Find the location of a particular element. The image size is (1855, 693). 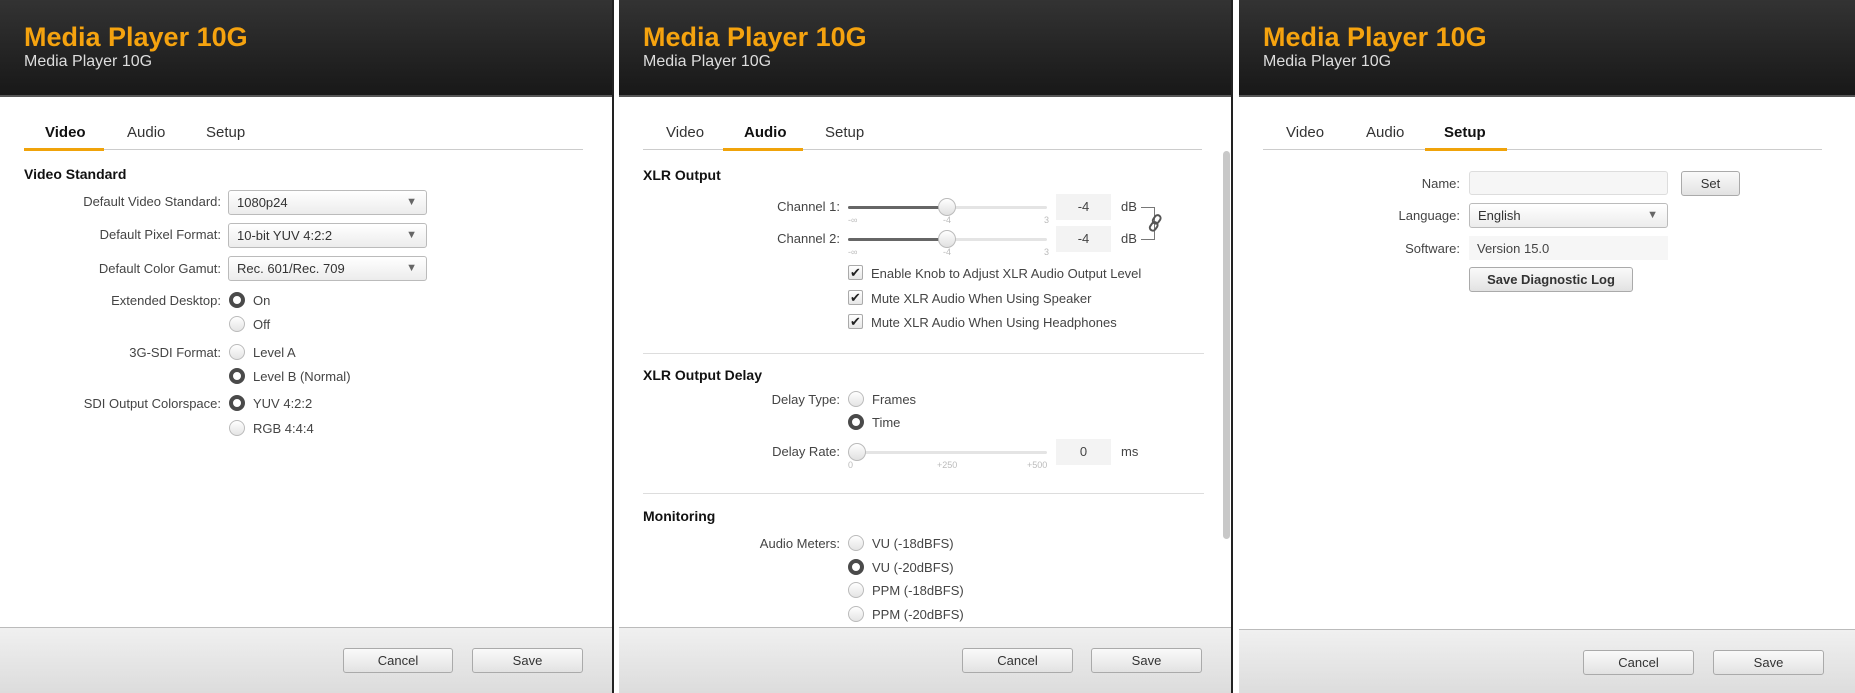

radio-label: Frames is located at coordinates (894, 399).